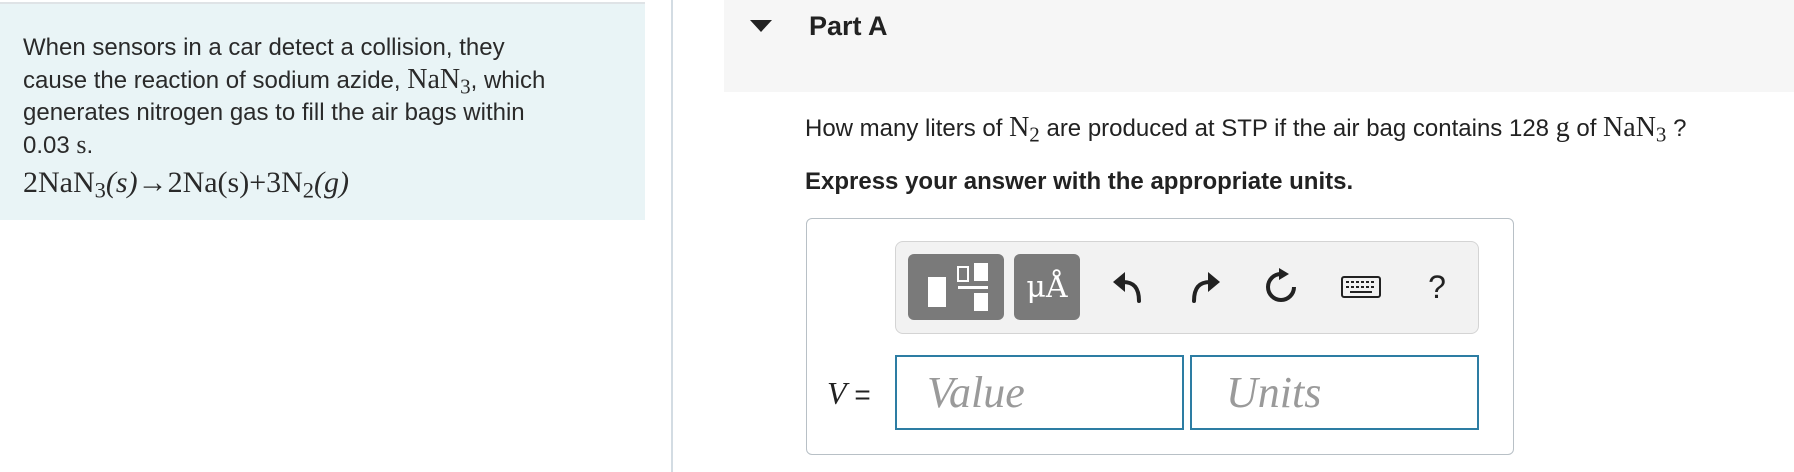 This screenshot has width=1794, height=472. Describe the element at coordinates (862, 394) in the screenshot. I see `equals-sign: =` at that location.